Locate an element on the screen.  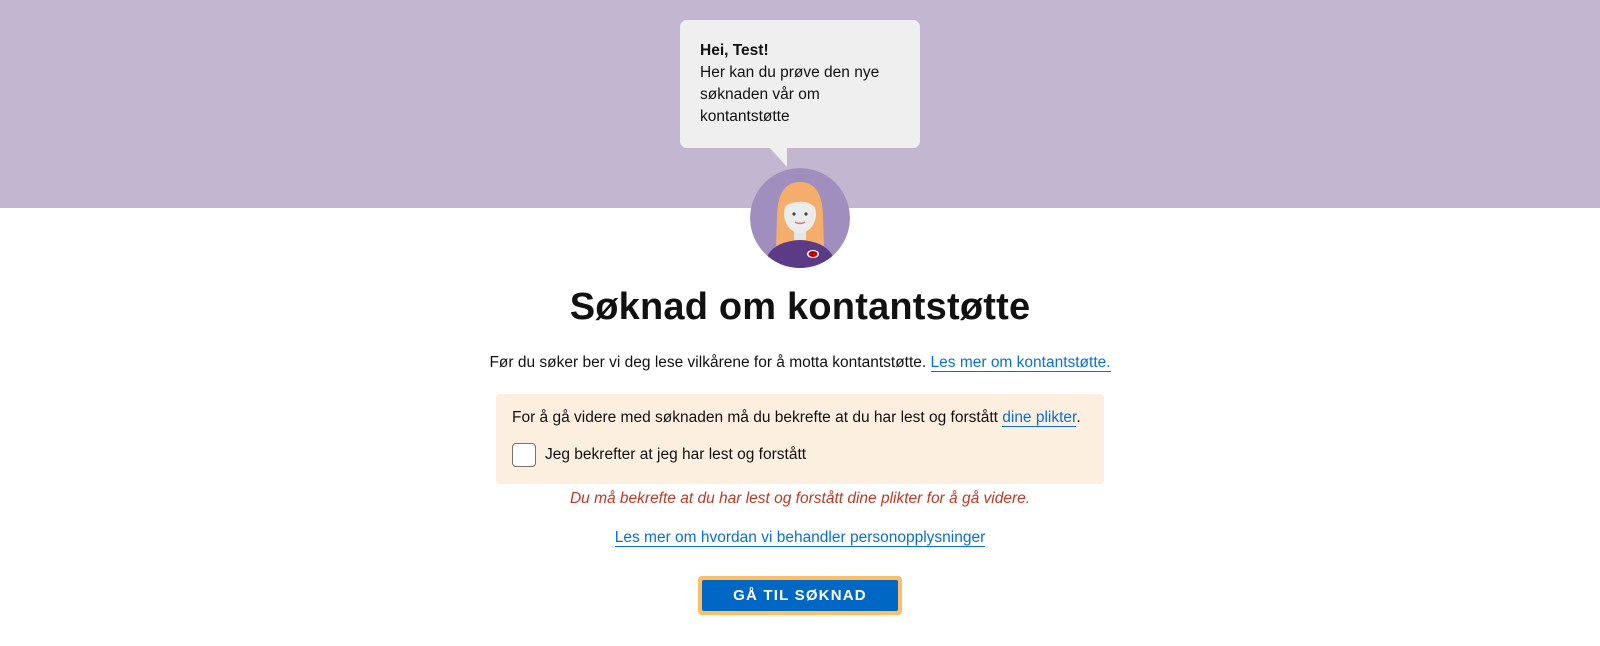
start-application-label: GÅ TIL SØKNAD is located at coordinates (800, 595).